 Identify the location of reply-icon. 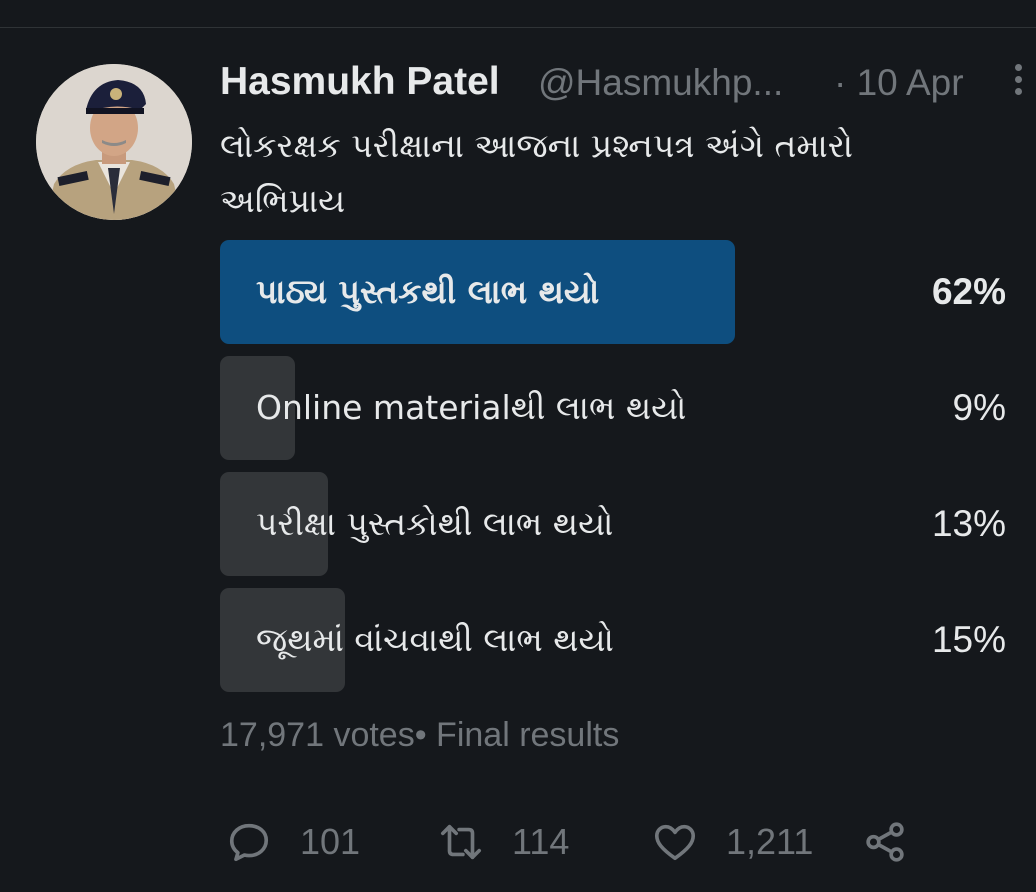
(249, 842).